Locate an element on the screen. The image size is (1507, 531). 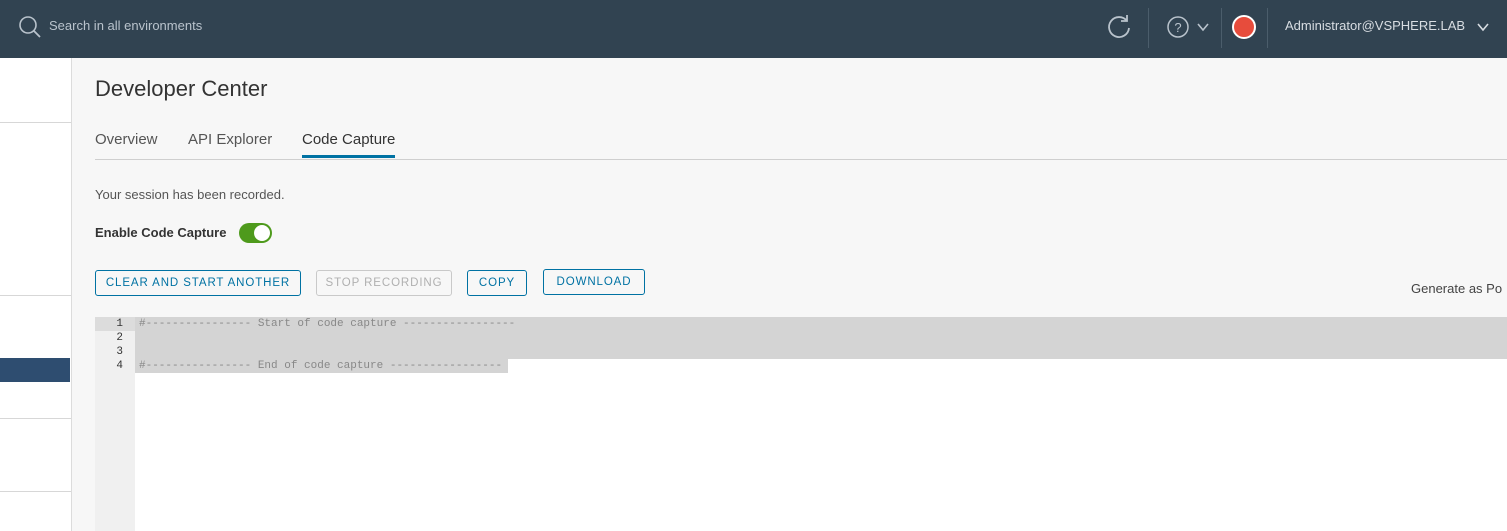
generate-as-label: Generate as Po is located at coordinates (1457, 288).